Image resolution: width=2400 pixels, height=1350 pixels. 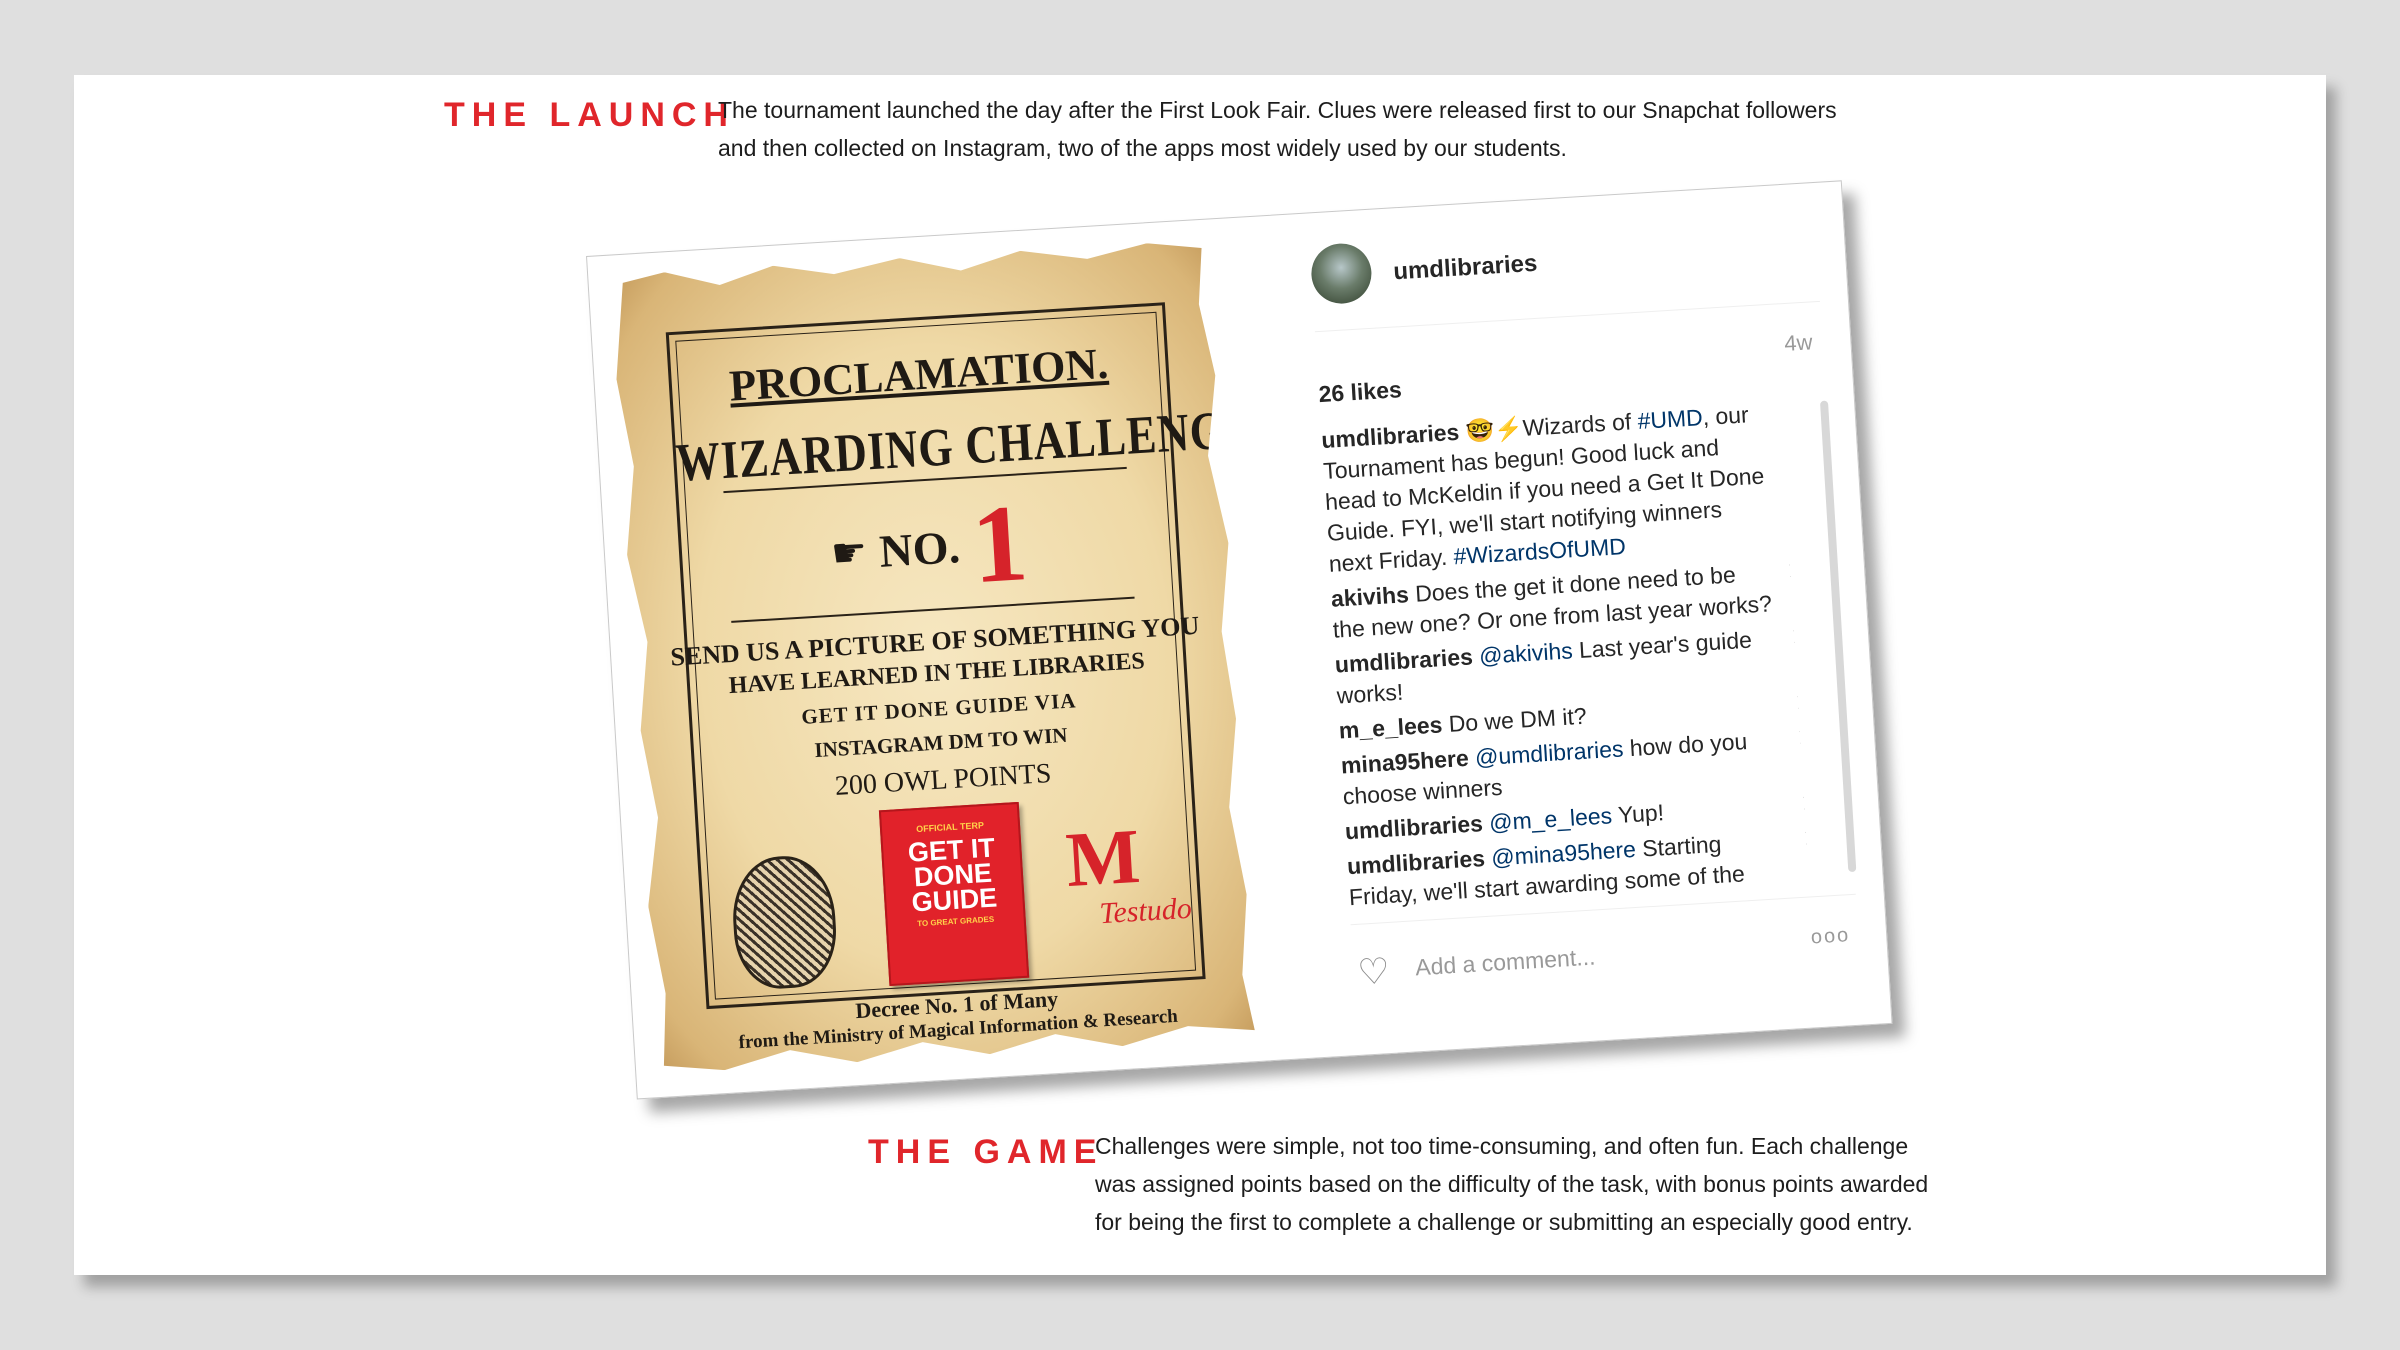 I want to click on mention-link: @mina95here, so click(x=1563, y=853).